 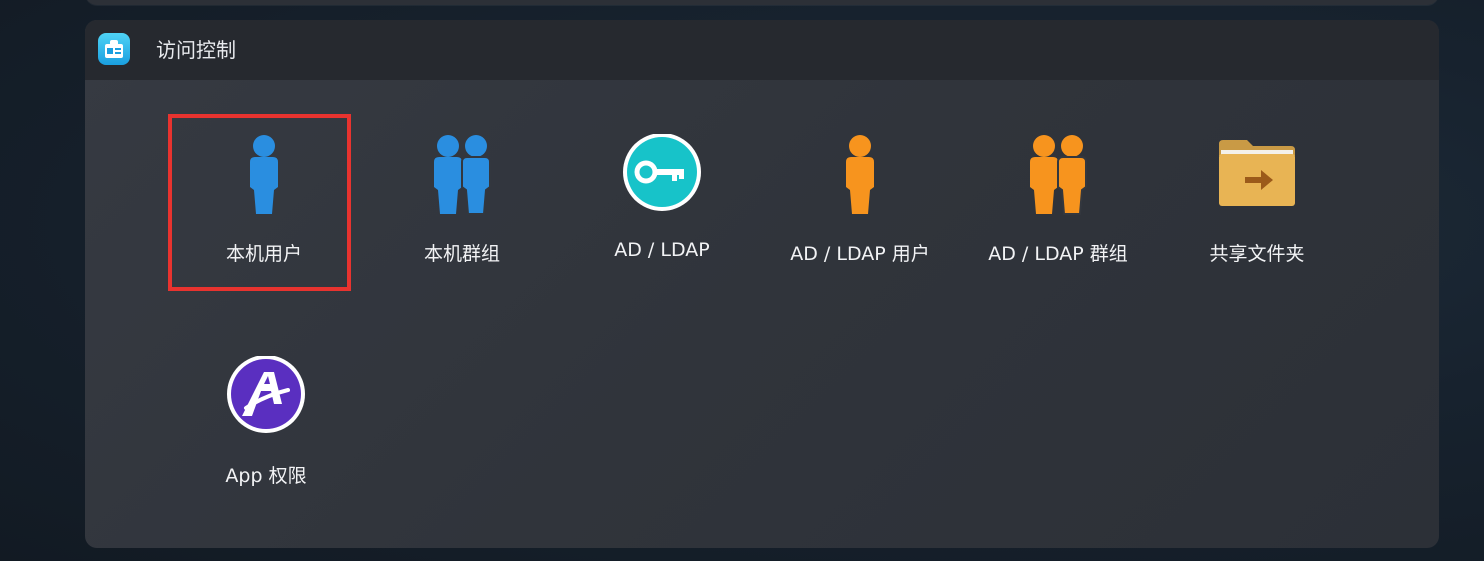 I want to click on tile-label: 本机群组, so click(x=461, y=254).